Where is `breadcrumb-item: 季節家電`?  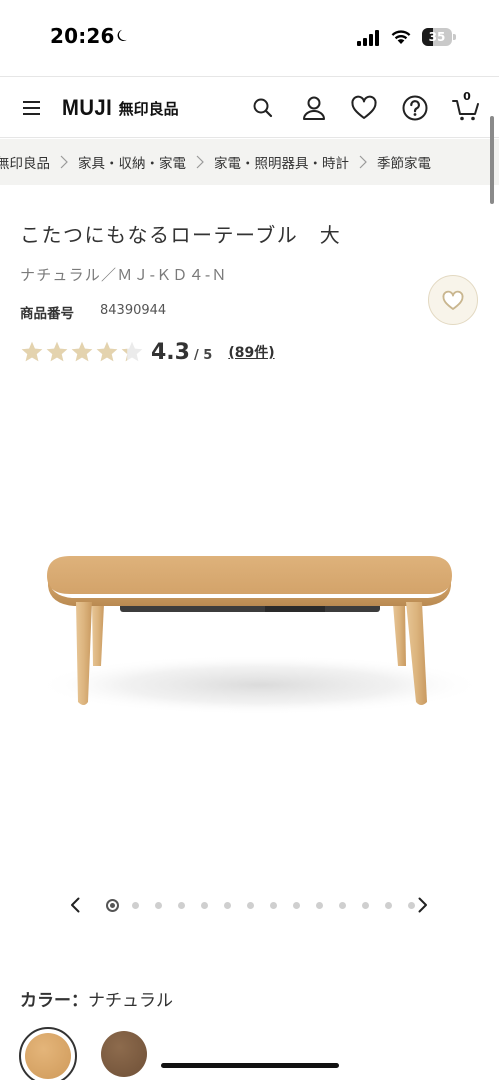
breadcrumb-item: 季節家電 is located at coordinates (404, 162).